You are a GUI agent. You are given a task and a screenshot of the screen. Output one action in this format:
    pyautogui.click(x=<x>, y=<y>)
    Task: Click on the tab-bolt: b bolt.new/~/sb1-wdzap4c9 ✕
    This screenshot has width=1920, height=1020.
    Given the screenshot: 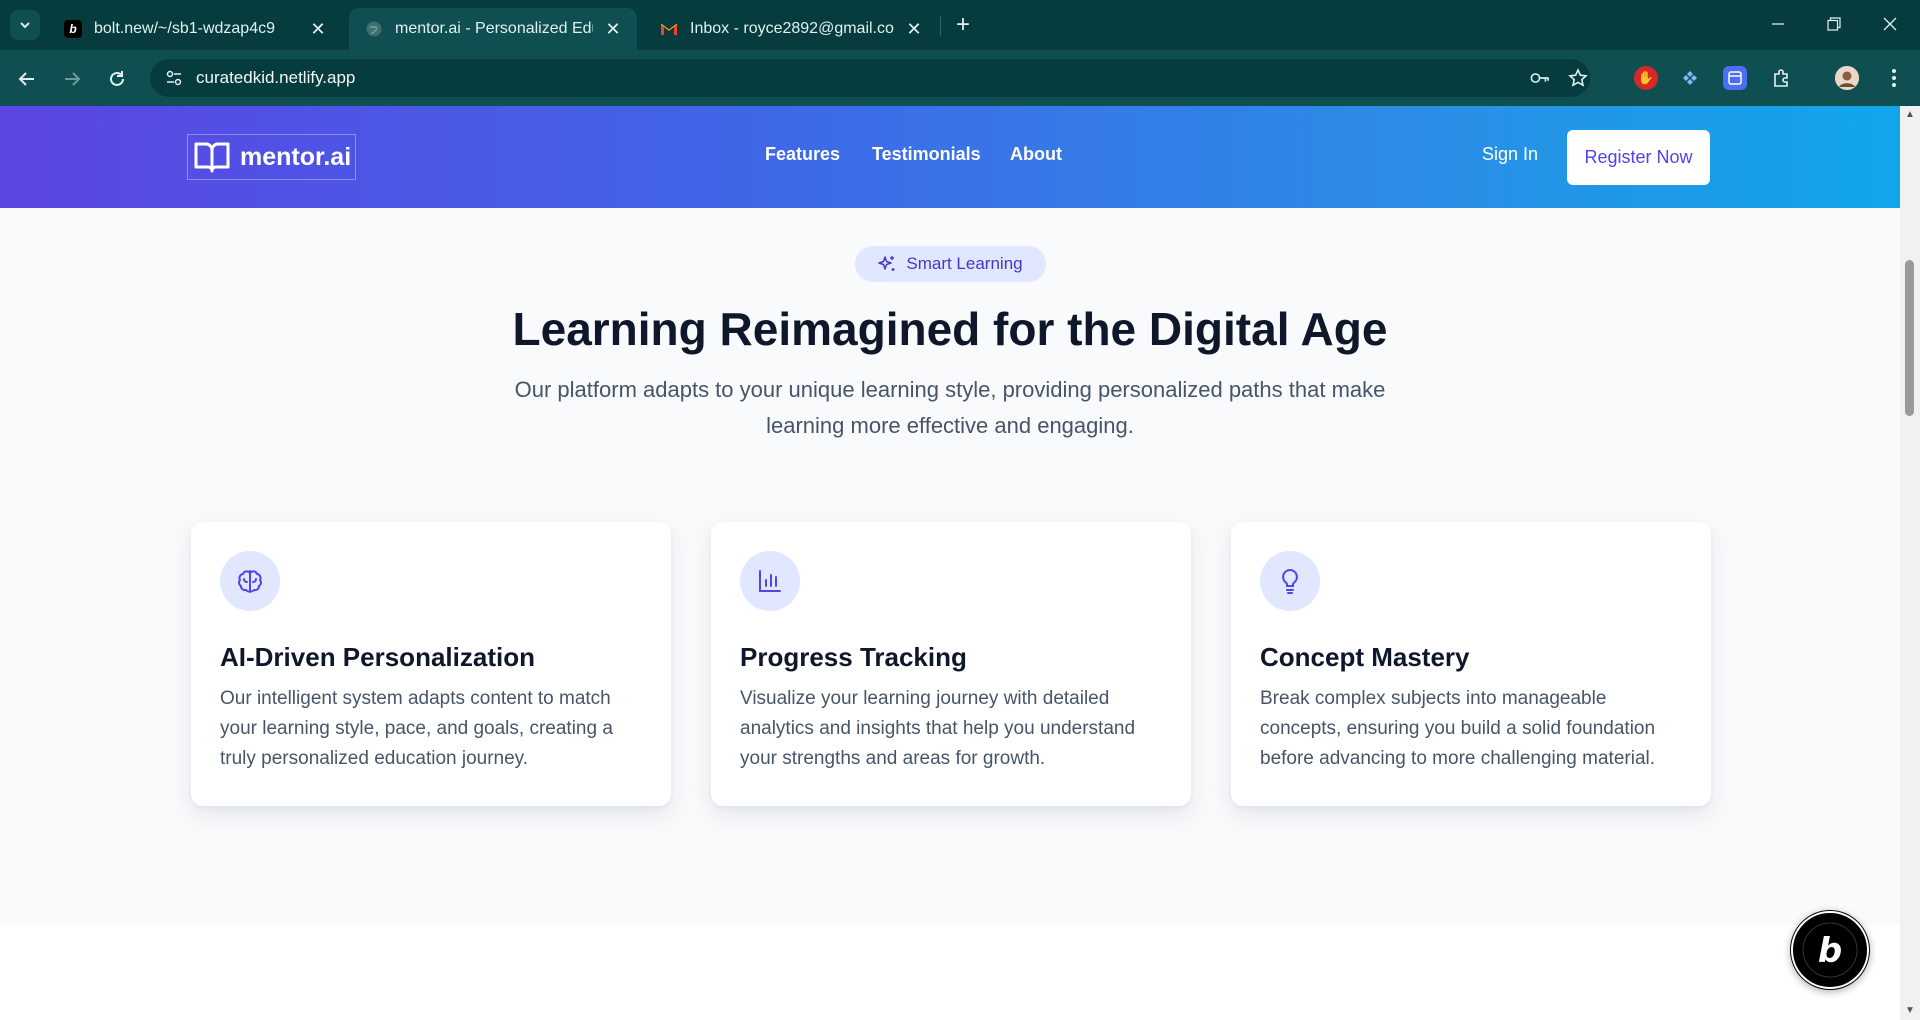 What is the action you would take?
    pyautogui.click(x=195, y=29)
    